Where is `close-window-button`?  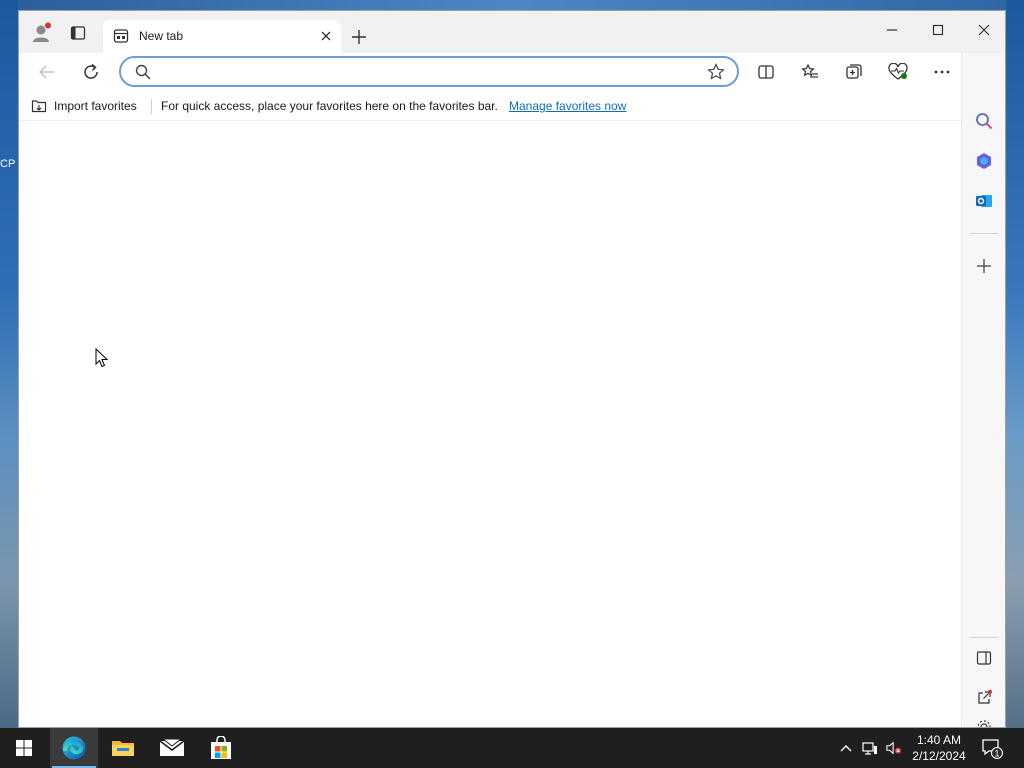 close-window-button is located at coordinates (984, 30).